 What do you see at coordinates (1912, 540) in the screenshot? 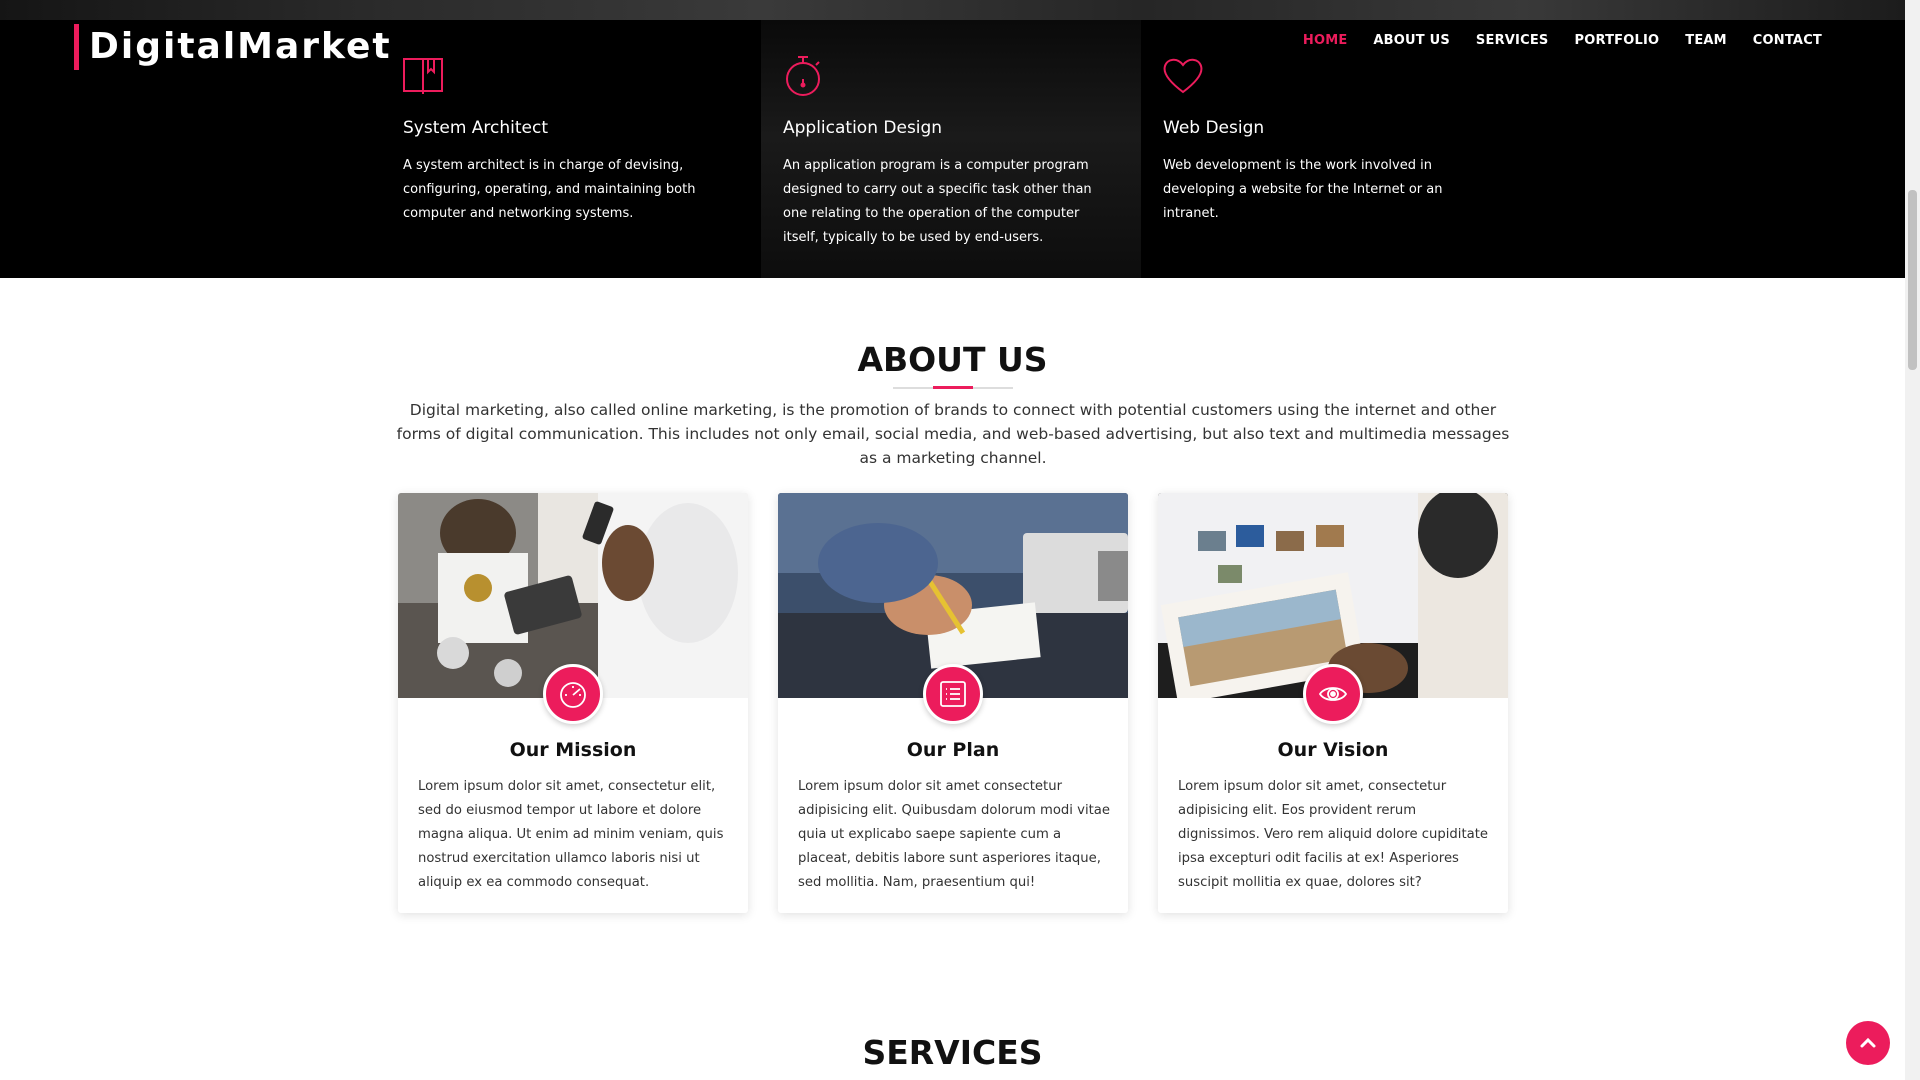
I see `page-scrollbar` at bounding box center [1912, 540].